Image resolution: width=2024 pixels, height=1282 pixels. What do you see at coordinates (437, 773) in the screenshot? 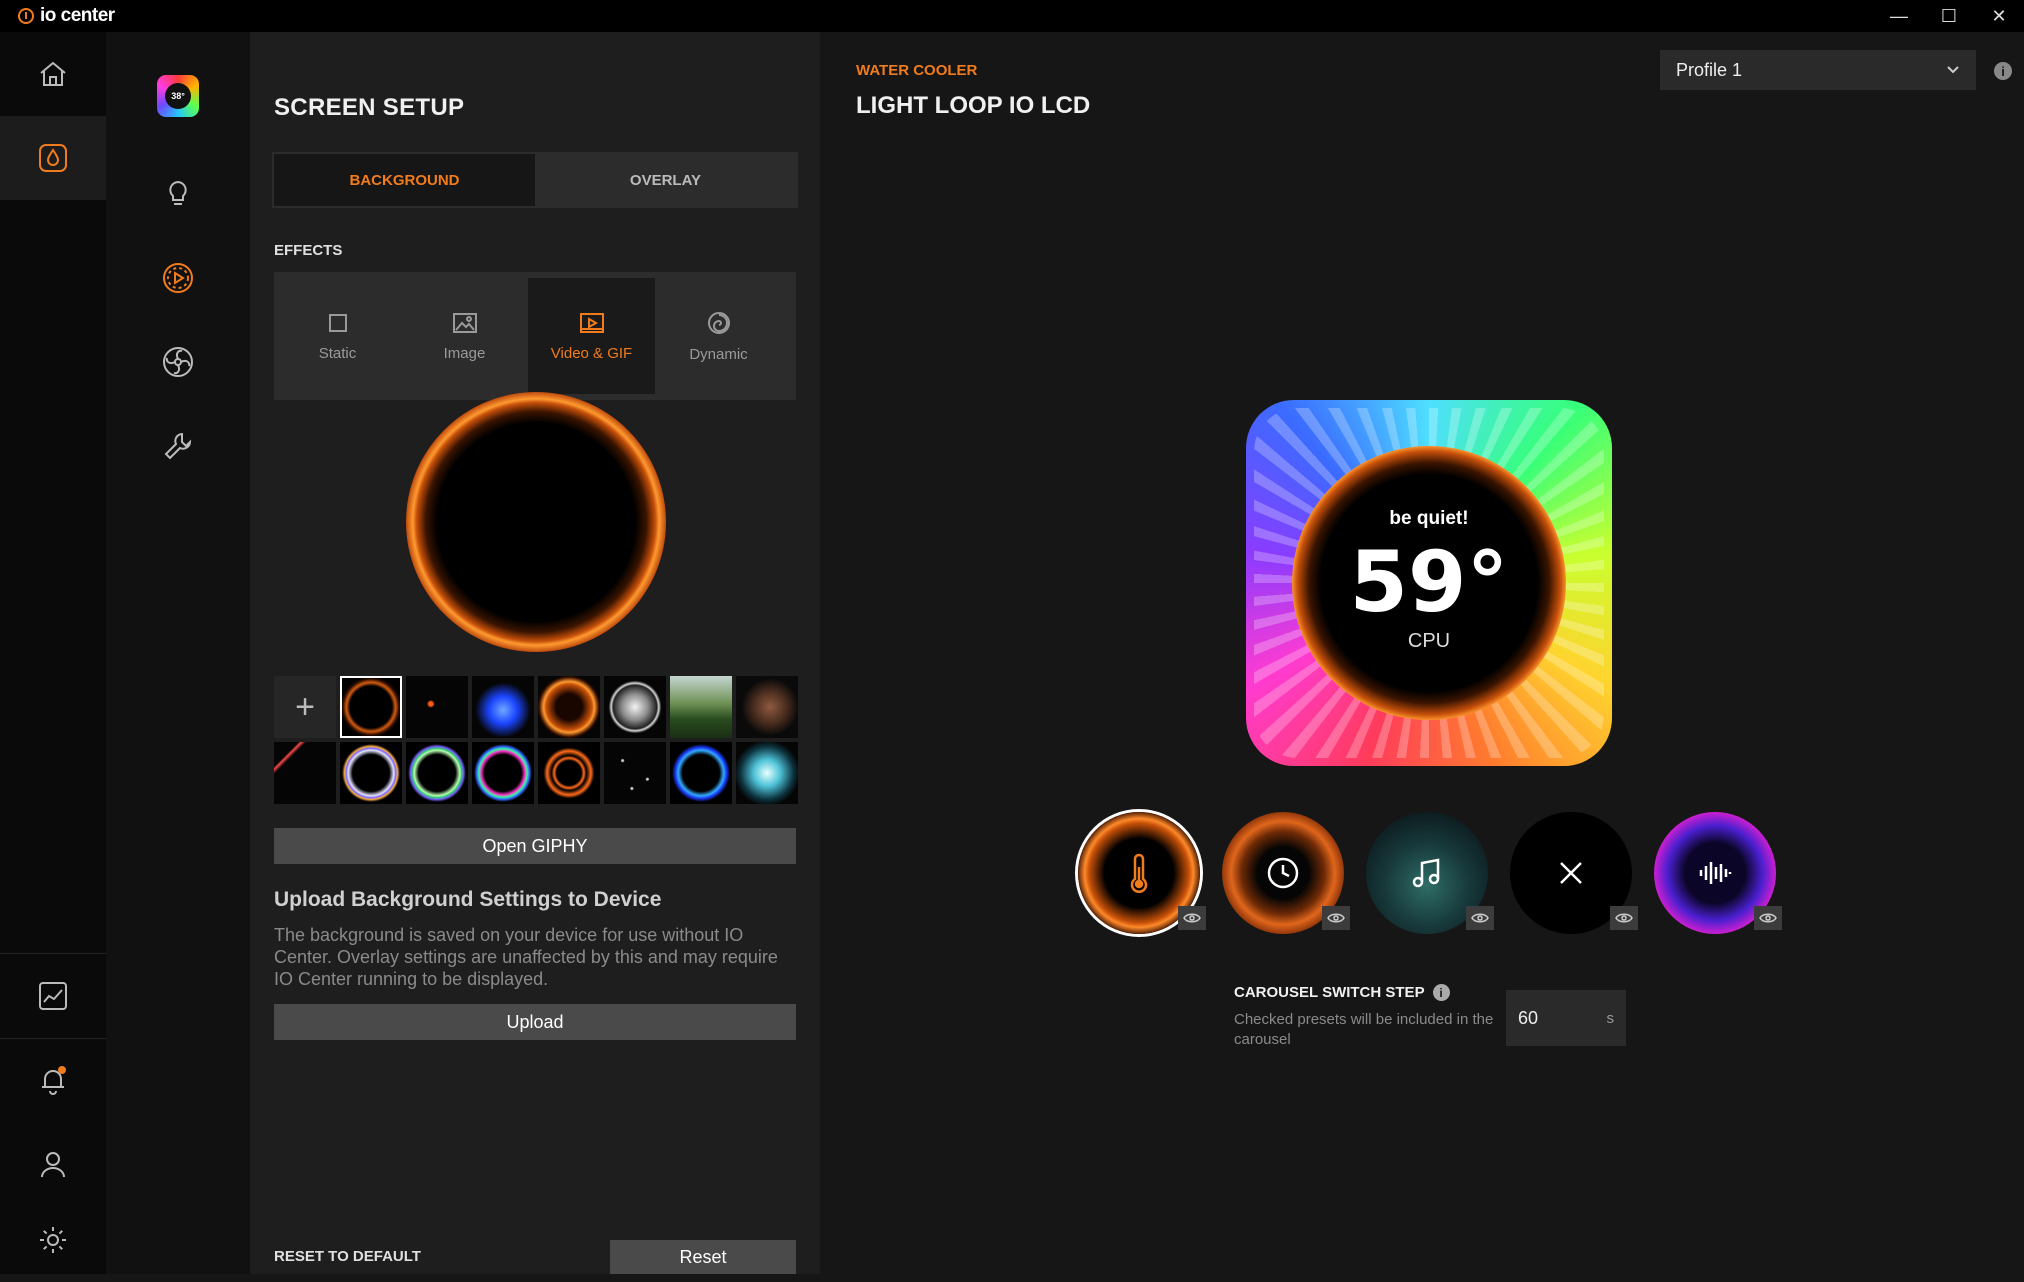
I see `video-thumb-green-ring` at bounding box center [437, 773].